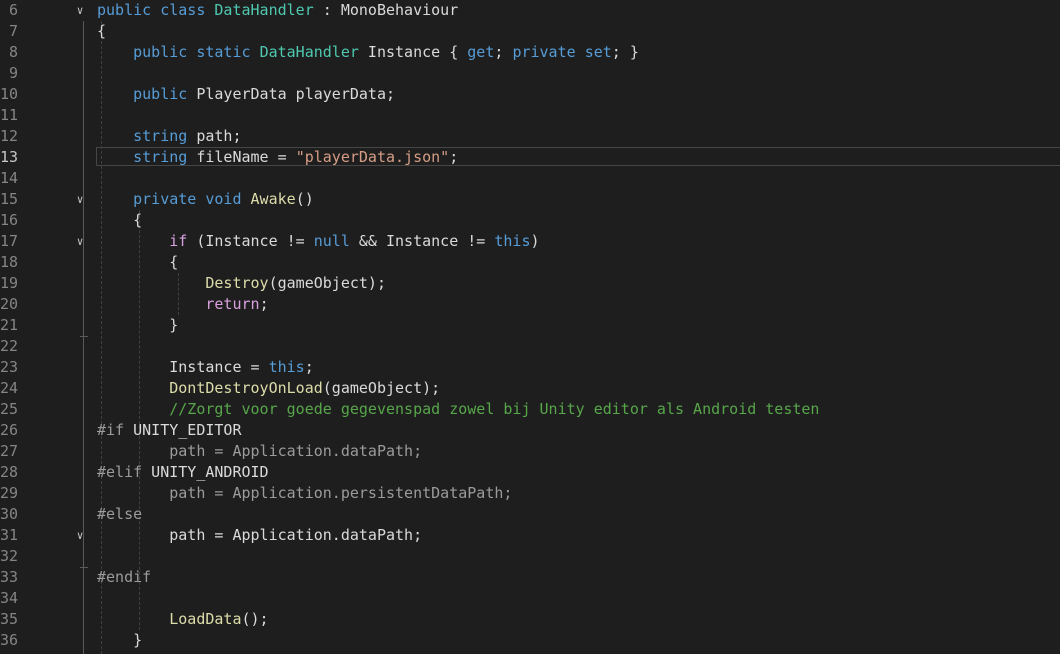 The width and height of the screenshot is (1060, 654). I want to click on code-token: path = Application.persistentDataPath;, so click(305, 493).